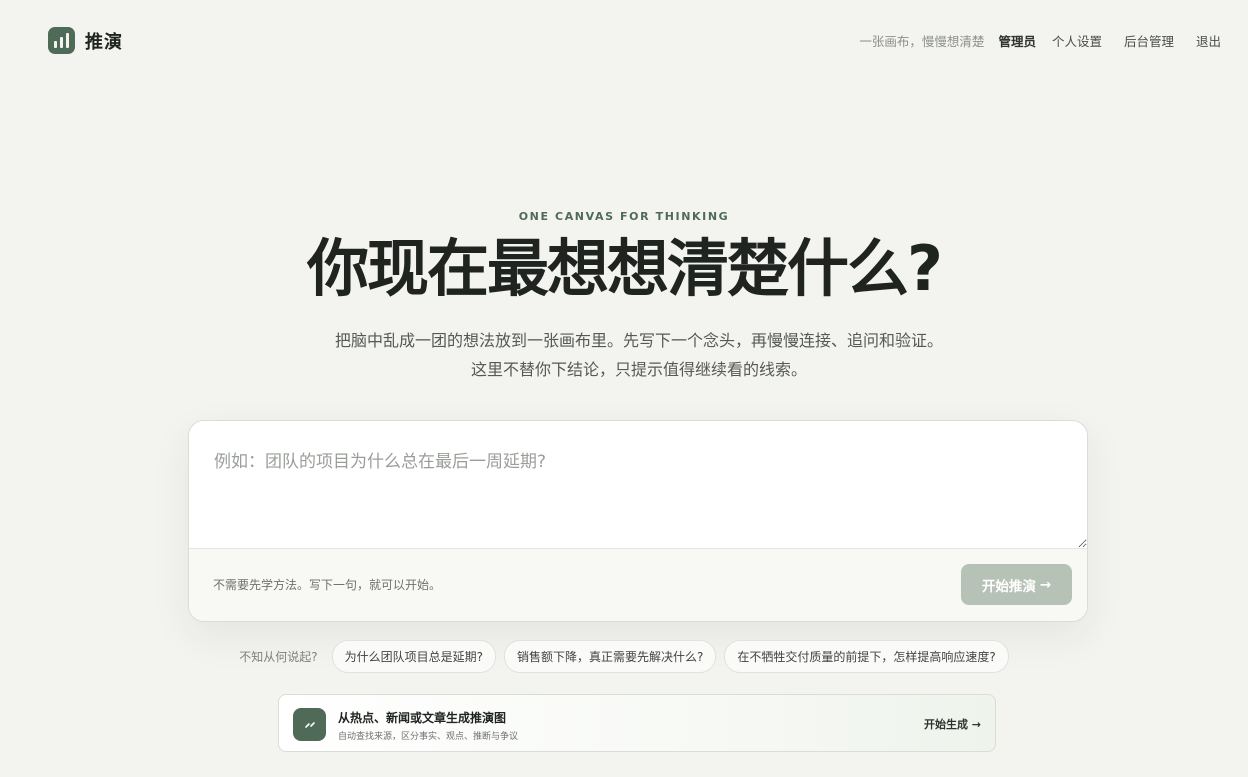 This screenshot has width=1248, height=777. I want to click on start-button-label: 开始推演, so click(1008, 586).